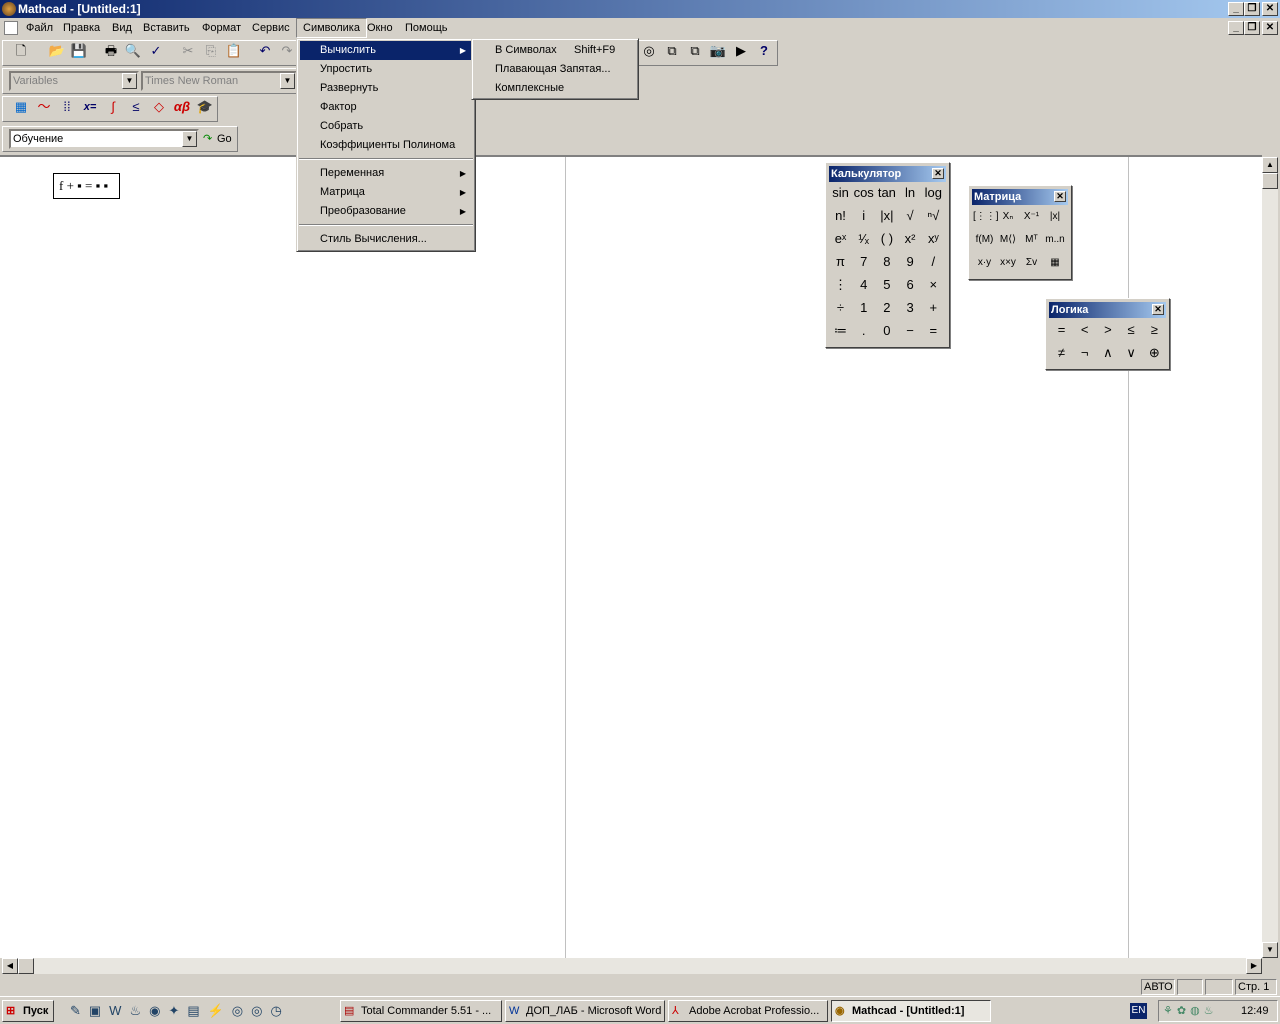  I want to click on menu-view: Вид, so click(122, 28).